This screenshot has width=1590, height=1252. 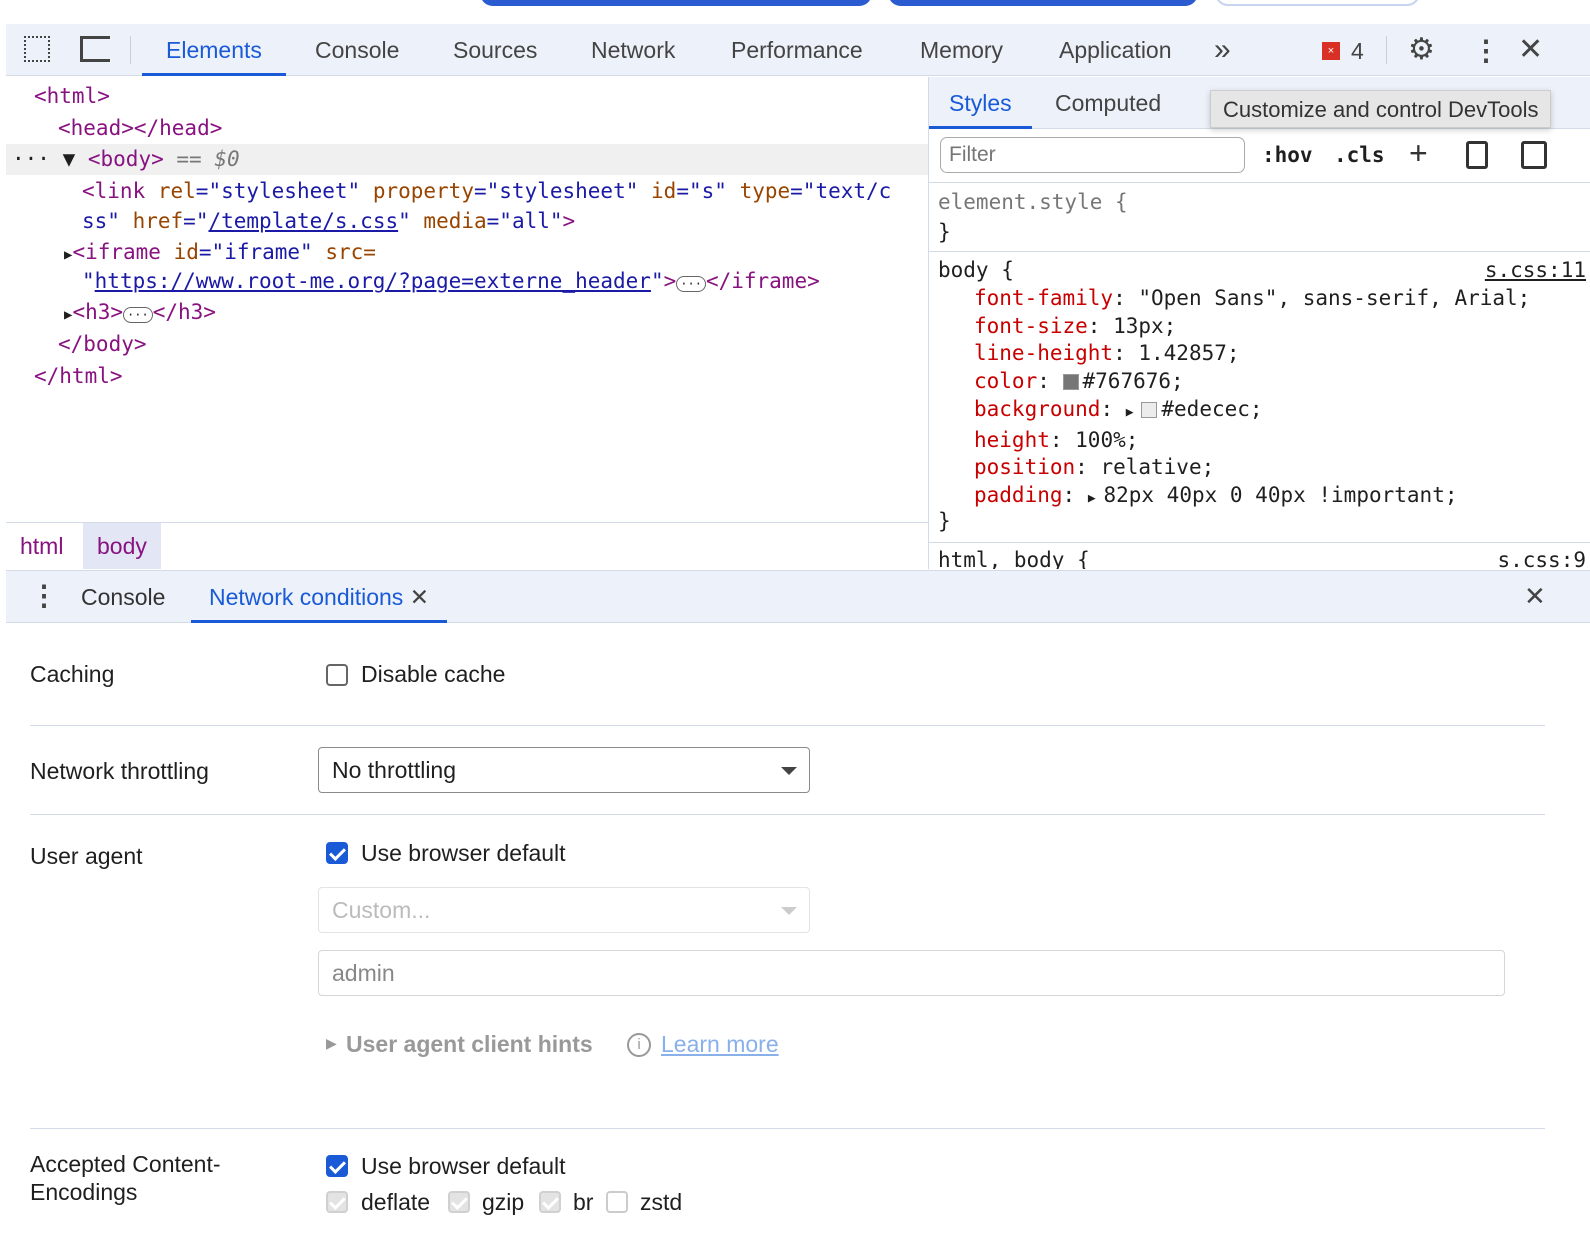 What do you see at coordinates (433, 674) in the screenshot?
I see `disable-cache-label: Disable cache` at bounding box center [433, 674].